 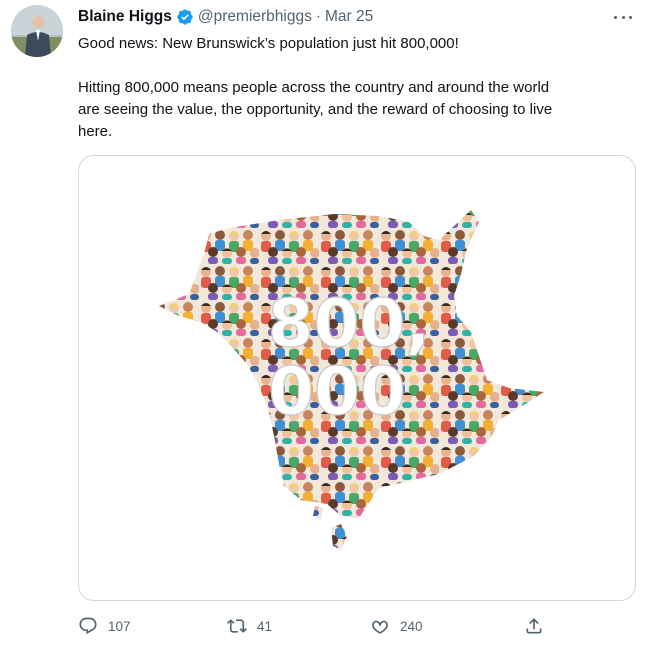 I want to click on verified-badge-icon, so click(x=185, y=17).